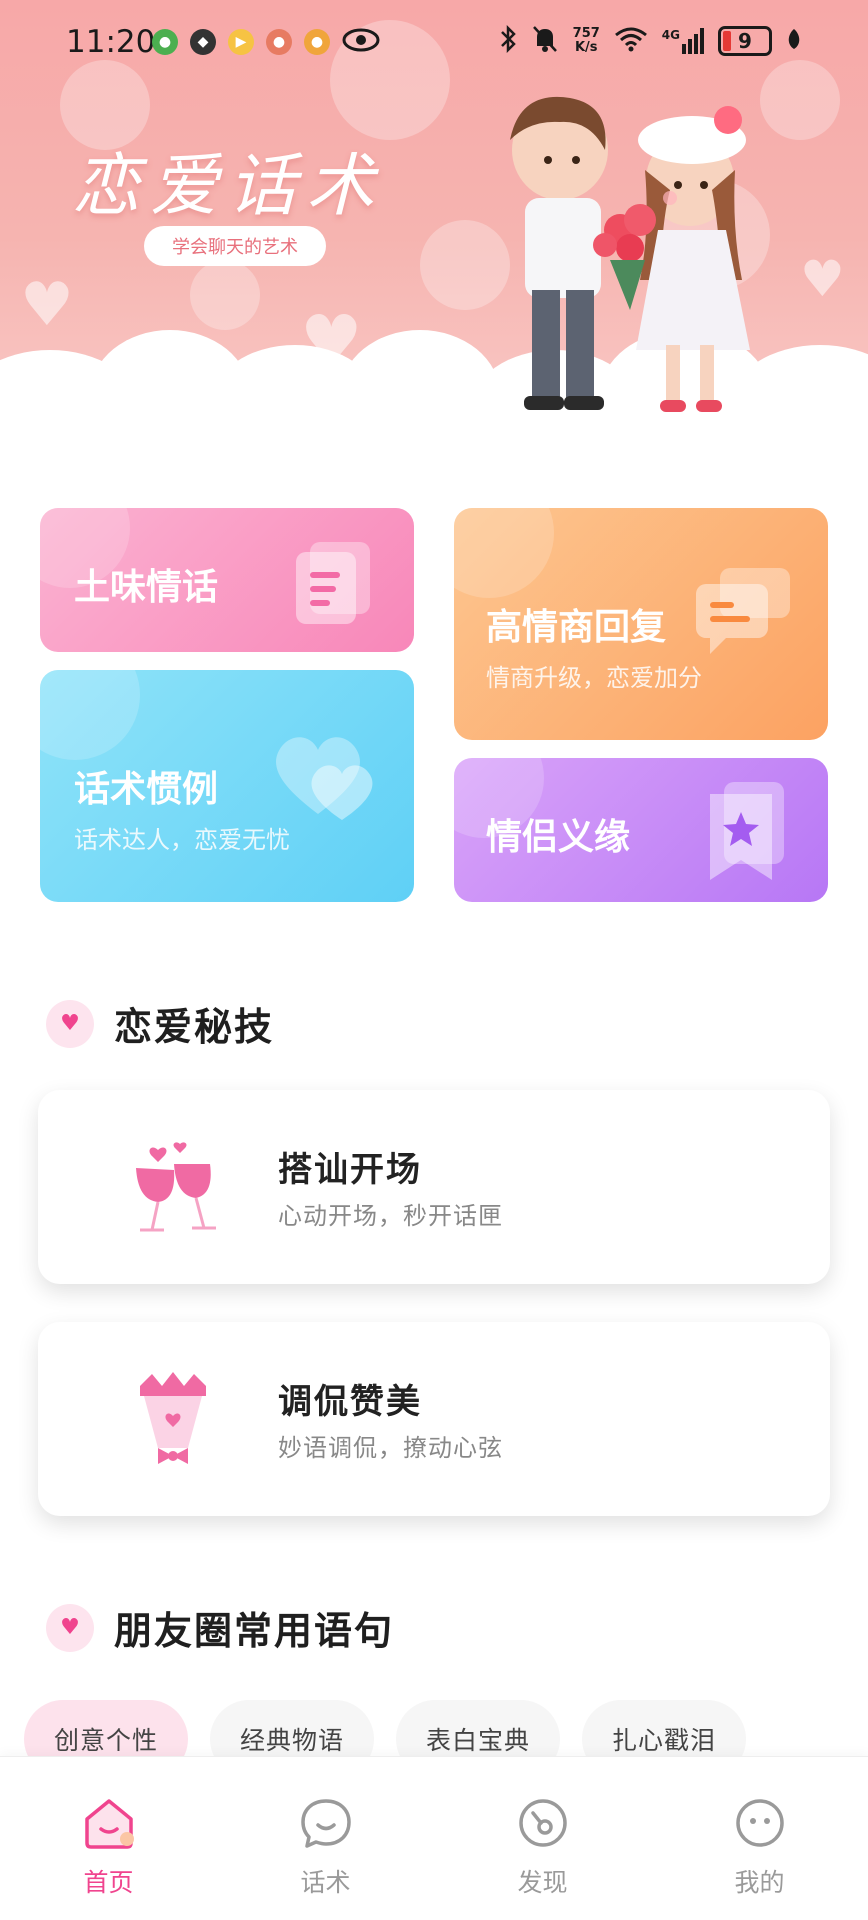  What do you see at coordinates (333, 583) in the screenshot?
I see `document-icon` at bounding box center [333, 583].